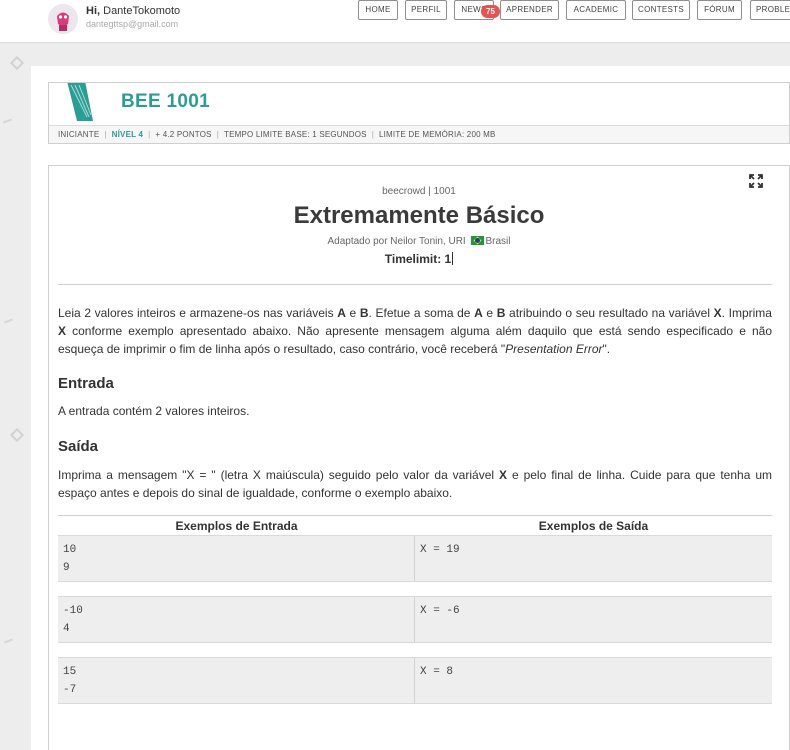 The width and height of the screenshot is (790, 750). What do you see at coordinates (415, 525) in the screenshot?
I see `examples-header: Exemplos de Entrada Exemplos de Saída` at bounding box center [415, 525].